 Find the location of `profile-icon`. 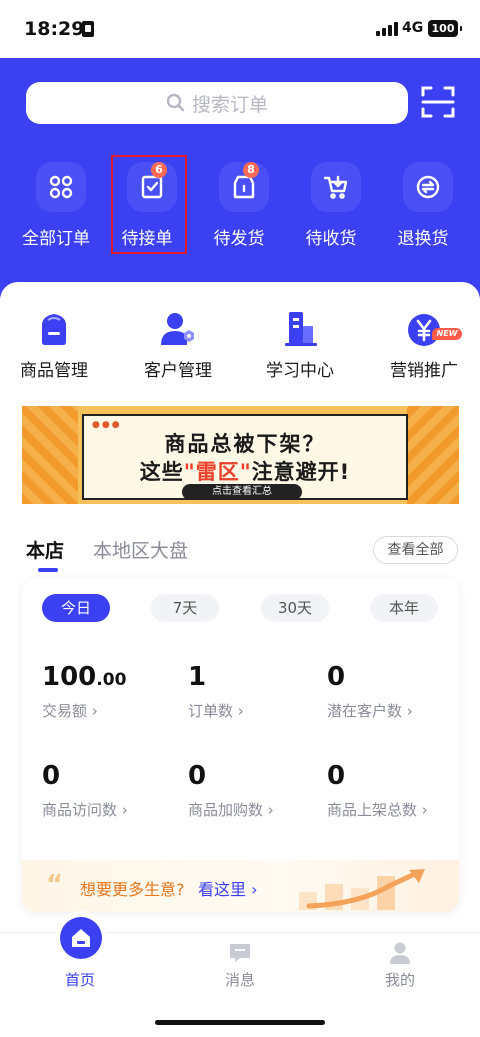

profile-icon is located at coordinates (400, 953).